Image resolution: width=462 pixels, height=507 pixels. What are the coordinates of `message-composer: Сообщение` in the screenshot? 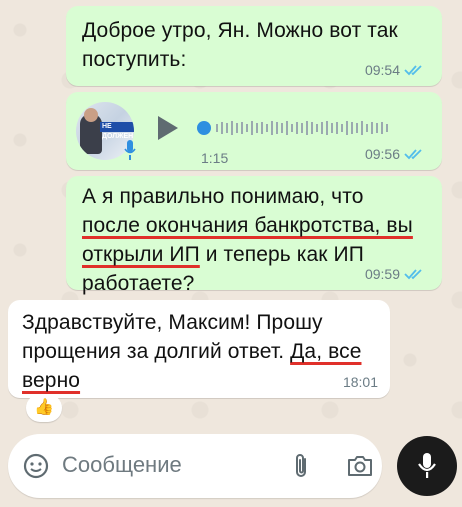 It's located at (195, 466).